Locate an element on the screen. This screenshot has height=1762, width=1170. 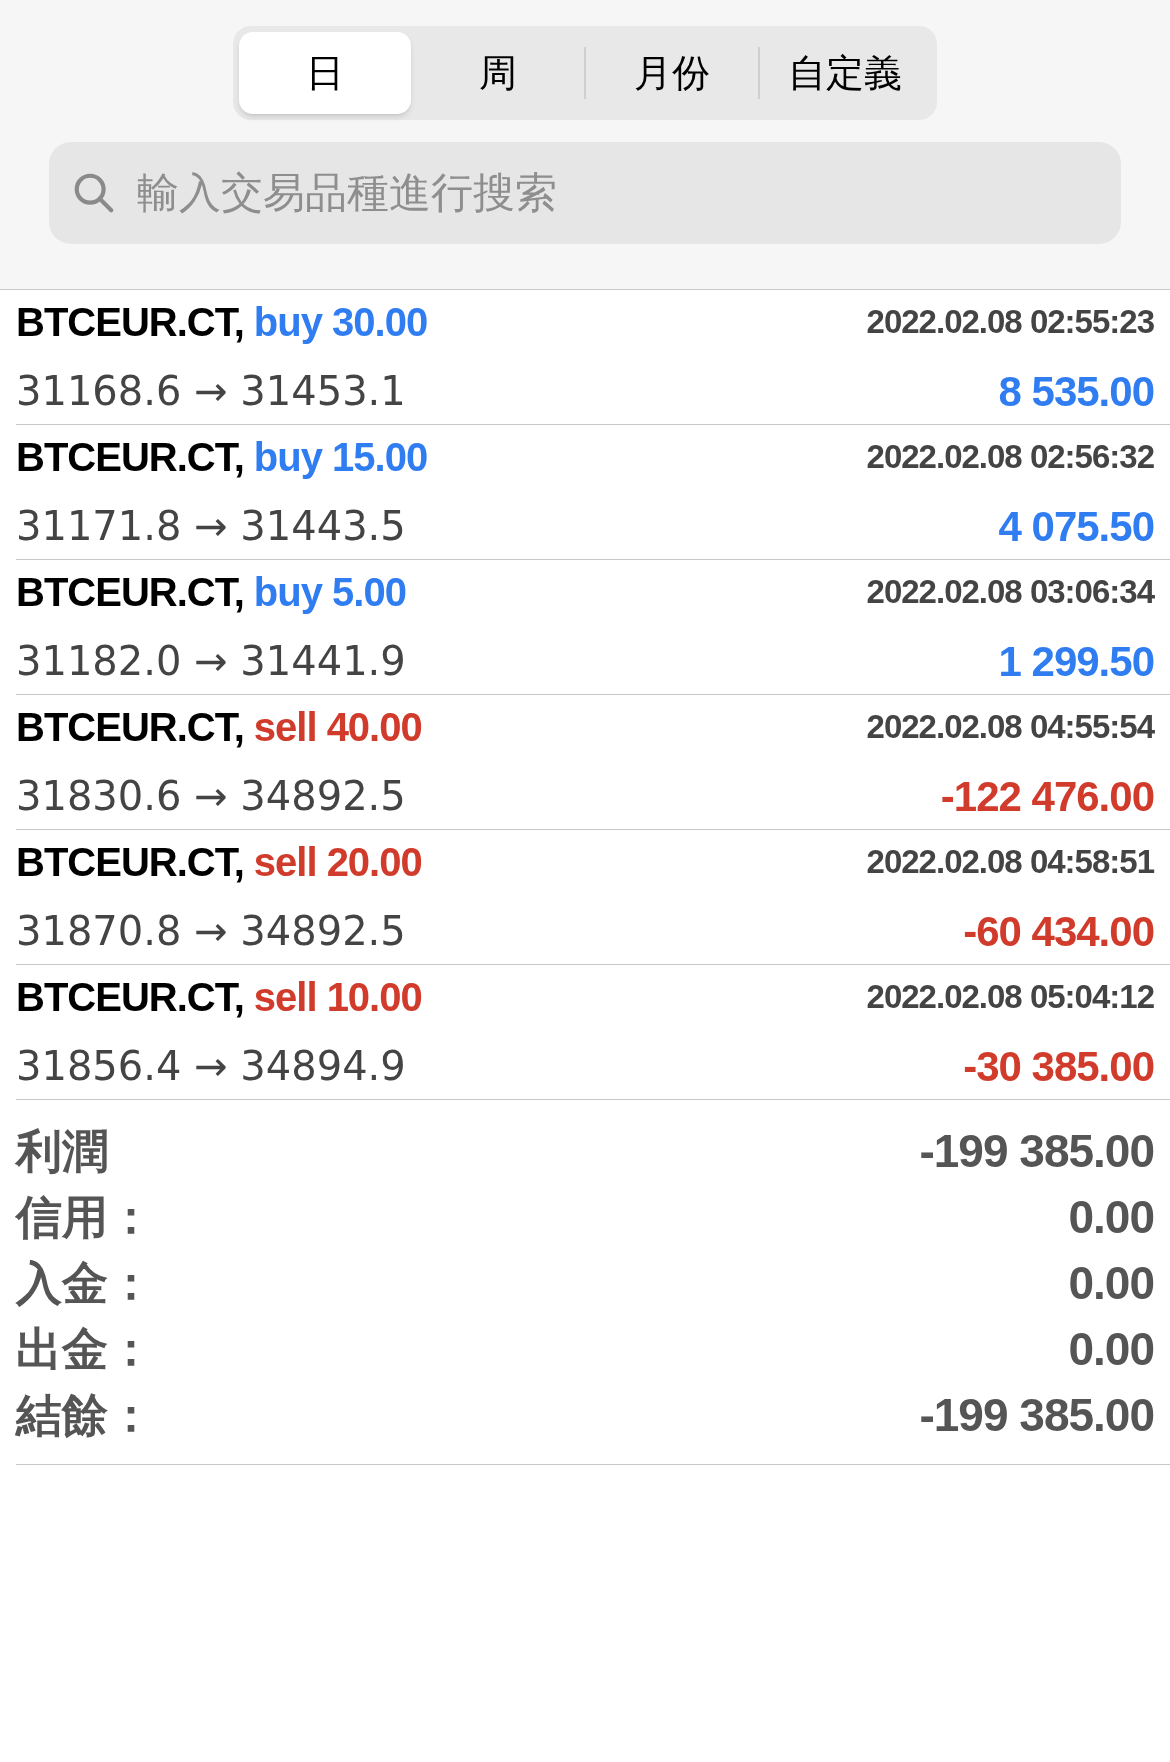
trade-side-volume: sell 10.00 is located at coordinates (337, 997).